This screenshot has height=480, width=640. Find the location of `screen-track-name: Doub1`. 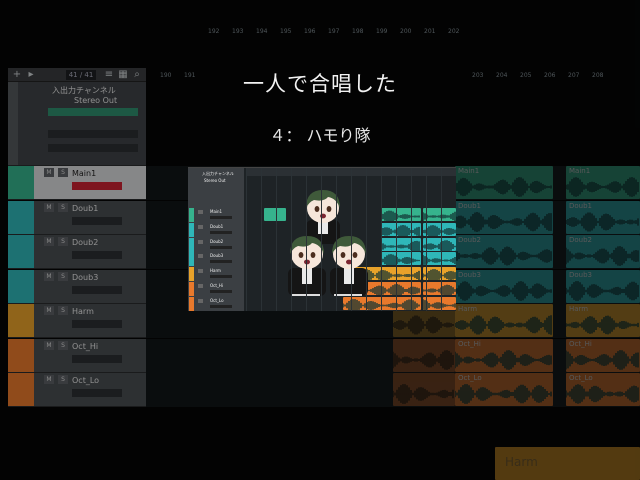

screen-track-name: Doub1 is located at coordinates (217, 226).